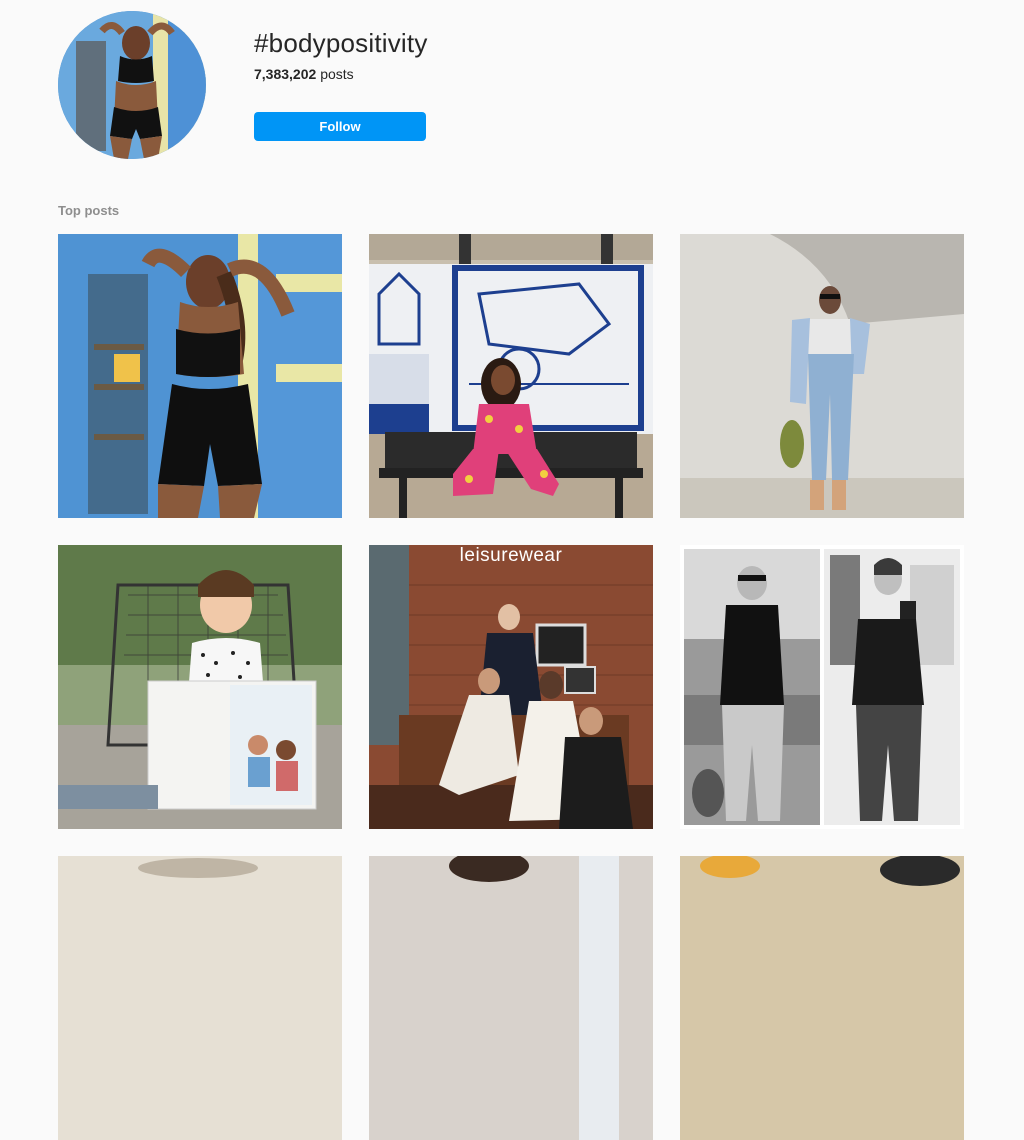 The image size is (1024, 1140). What do you see at coordinates (132, 85) in the screenshot?
I see `profile-avatar` at bounding box center [132, 85].